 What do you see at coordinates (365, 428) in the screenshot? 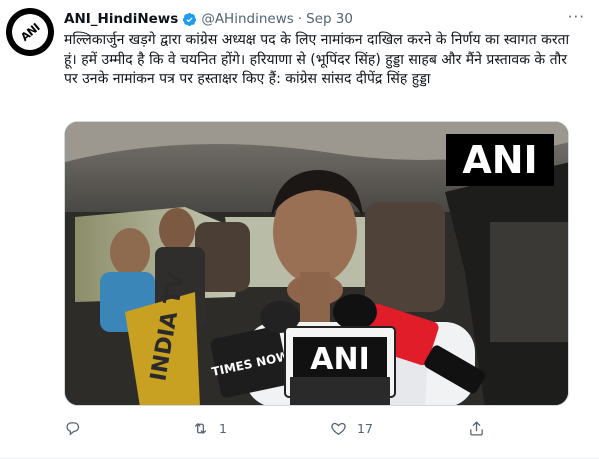
I see `like-count: 17` at bounding box center [365, 428].